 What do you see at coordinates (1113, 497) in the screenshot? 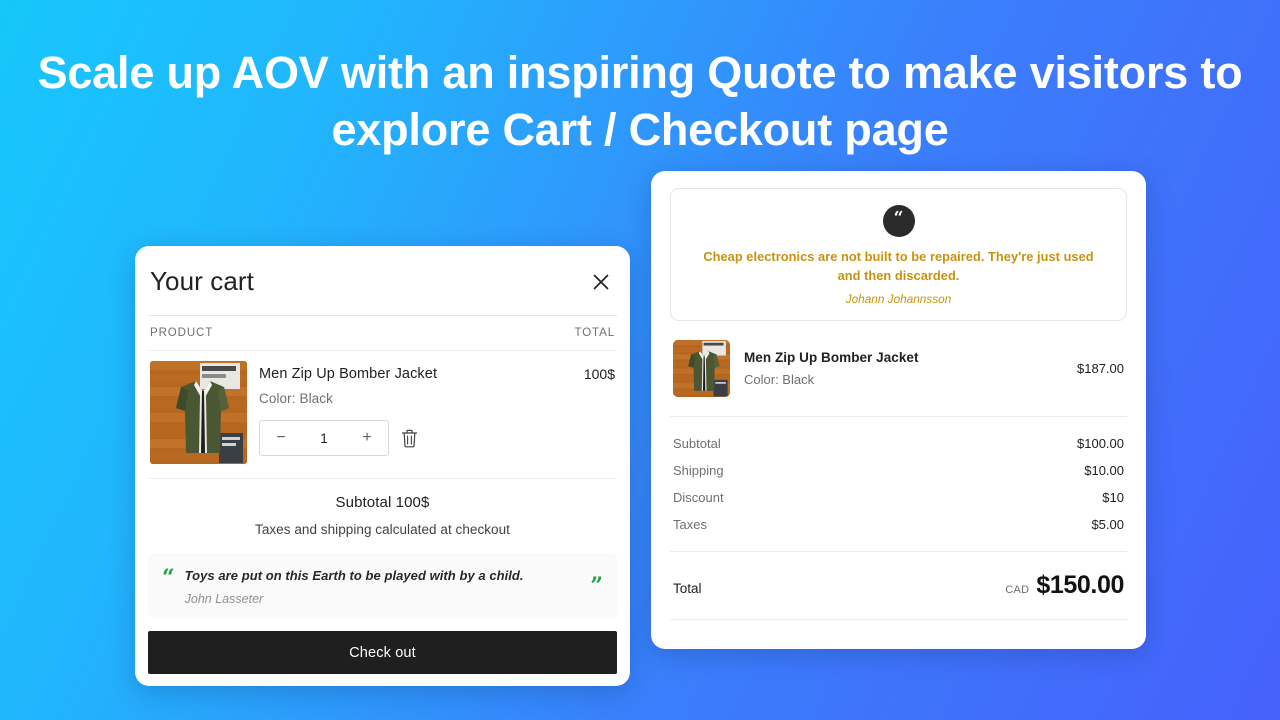
I see `total-row-value: $10` at bounding box center [1113, 497].